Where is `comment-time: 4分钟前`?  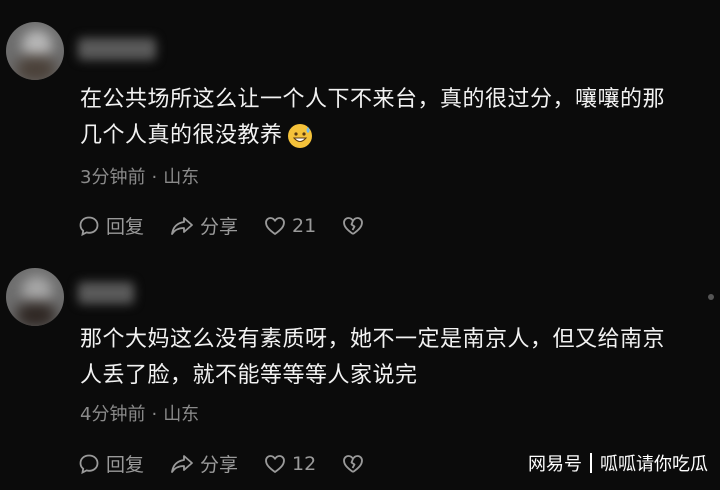 comment-time: 4分钟前 is located at coordinates (113, 414).